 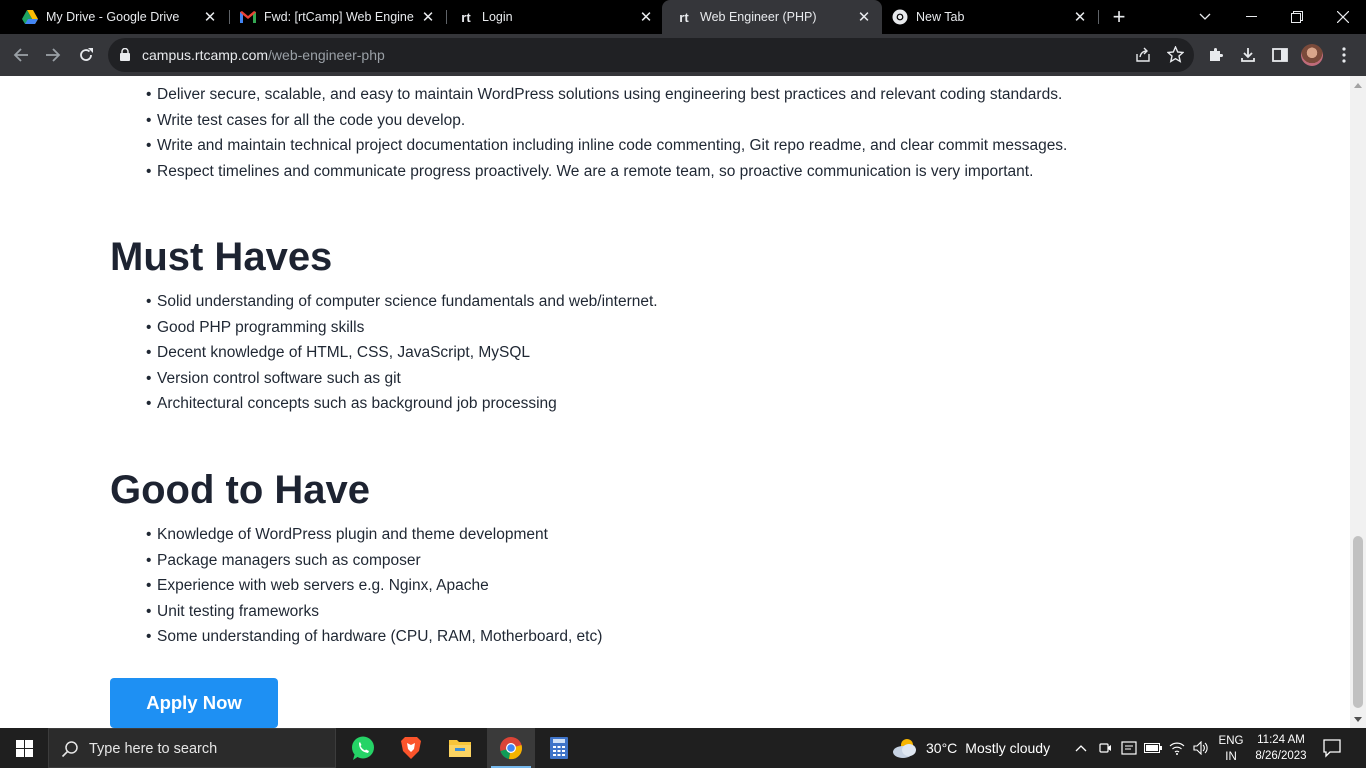 What do you see at coordinates (374, 614) in the screenshot?
I see `list-item: Unit testing frameworks` at bounding box center [374, 614].